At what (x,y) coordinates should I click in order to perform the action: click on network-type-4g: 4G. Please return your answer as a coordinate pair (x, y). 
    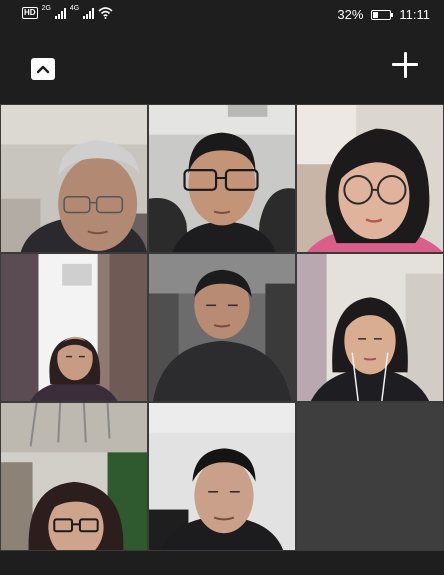
    Looking at the image, I should click on (74, 8).